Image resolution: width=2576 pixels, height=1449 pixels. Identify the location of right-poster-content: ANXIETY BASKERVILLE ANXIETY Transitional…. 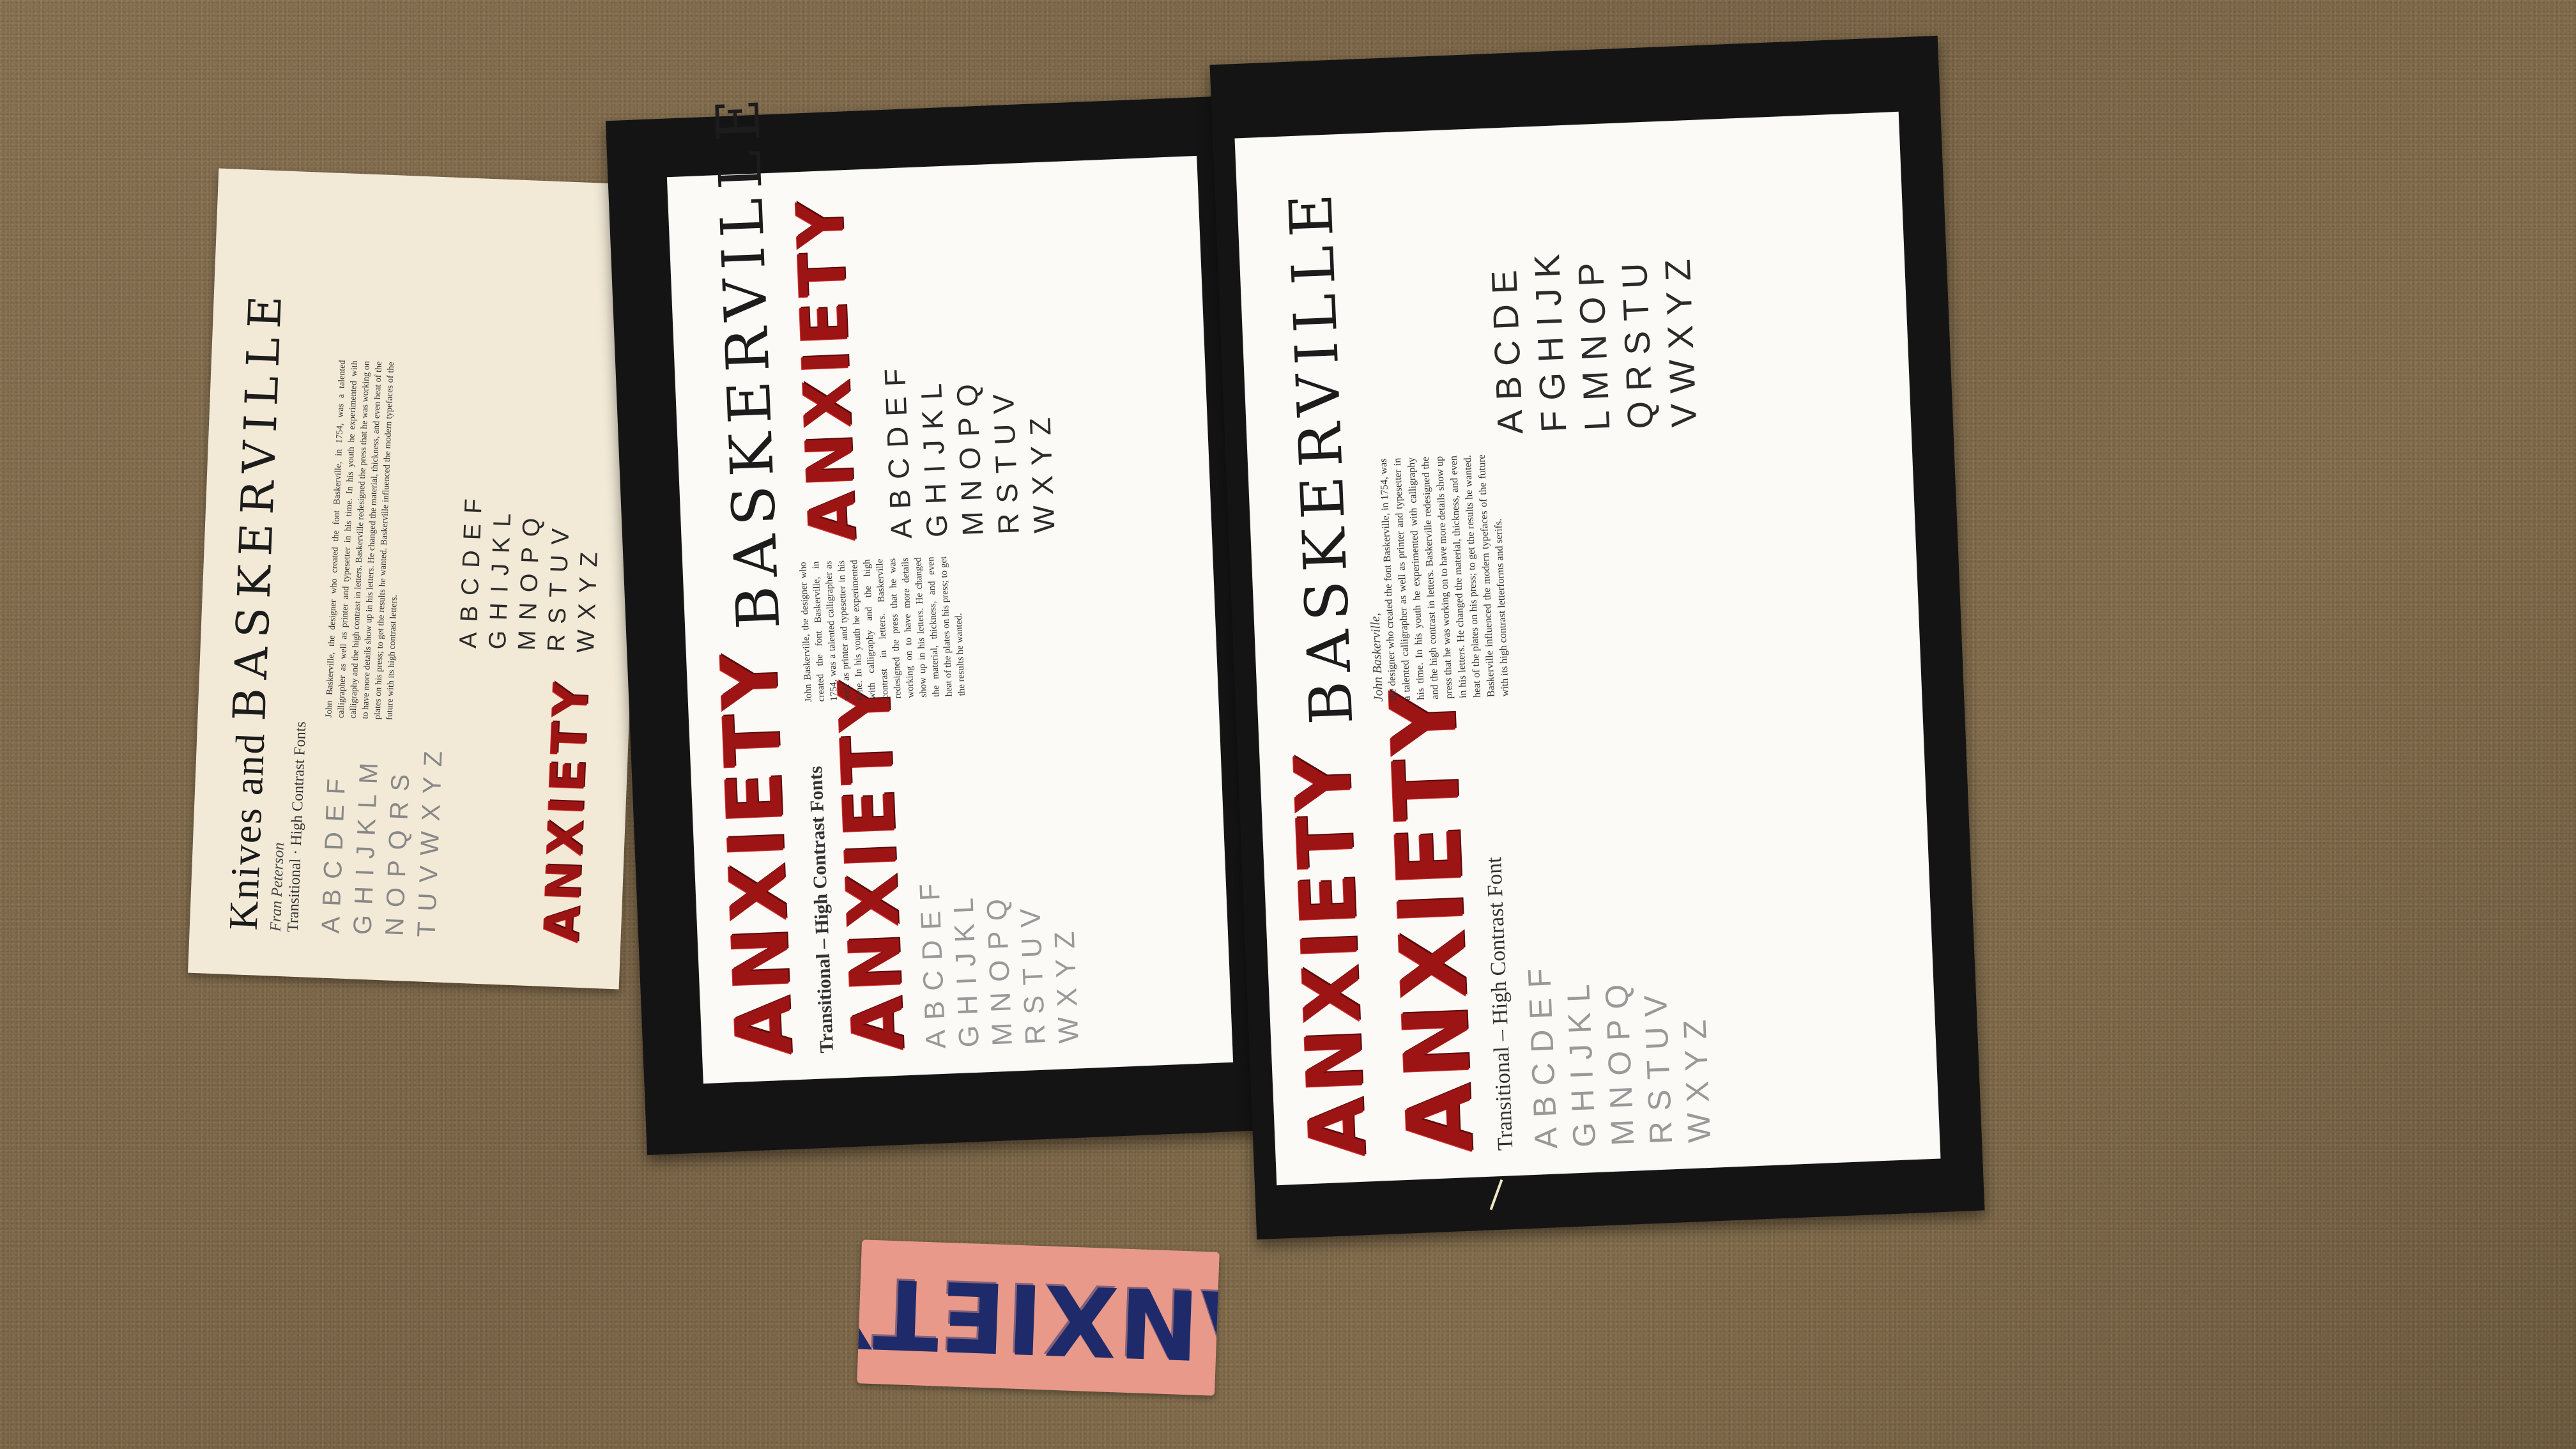
(1495, 652).